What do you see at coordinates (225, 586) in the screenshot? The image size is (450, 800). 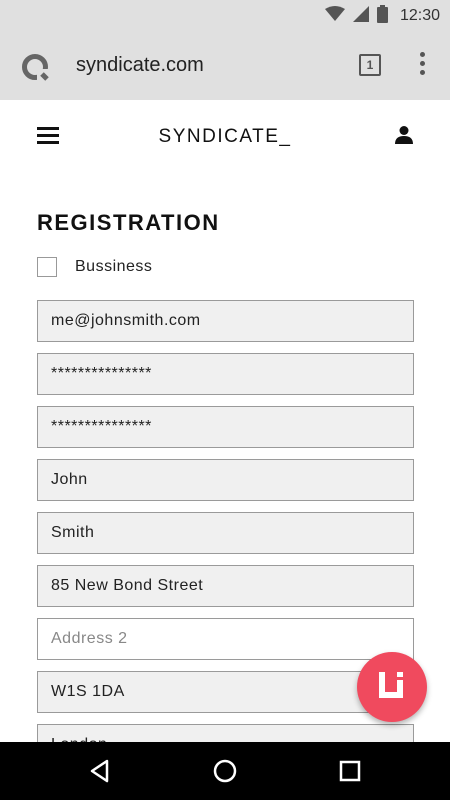 I see `address-1-field` at bounding box center [225, 586].